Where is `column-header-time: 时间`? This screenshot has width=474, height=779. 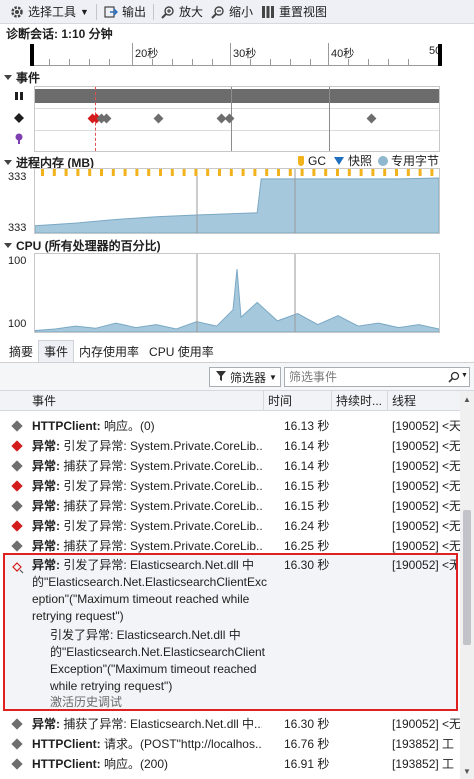
column-header-time: 时间 is located at coordinates (298, 401).